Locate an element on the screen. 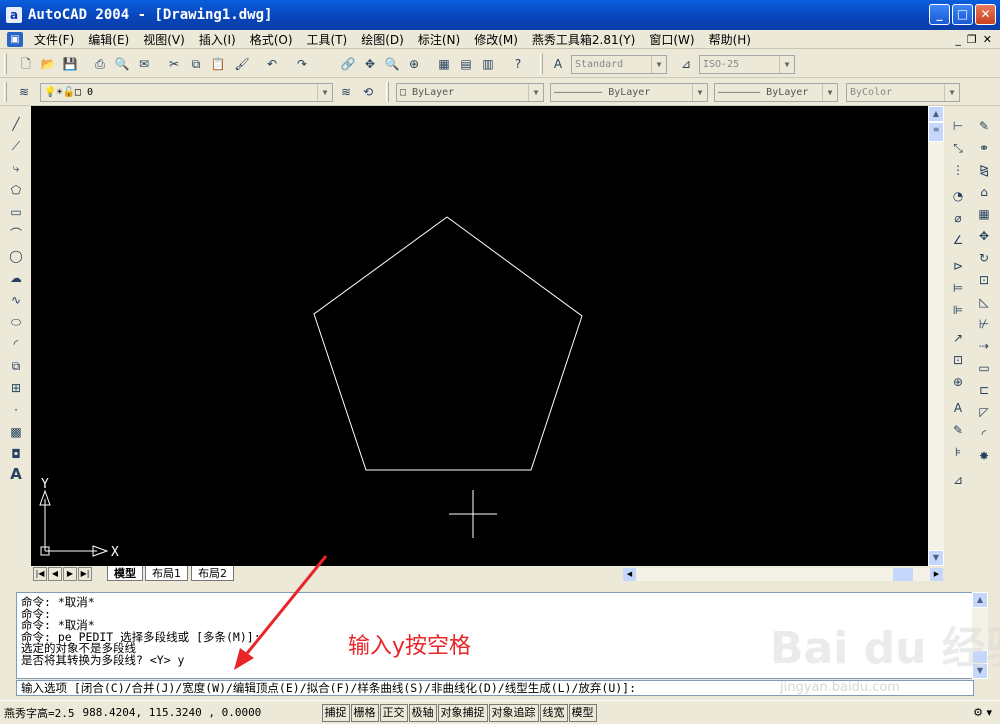  menu-format: 格式(O) is located at coordinates (271, 39).